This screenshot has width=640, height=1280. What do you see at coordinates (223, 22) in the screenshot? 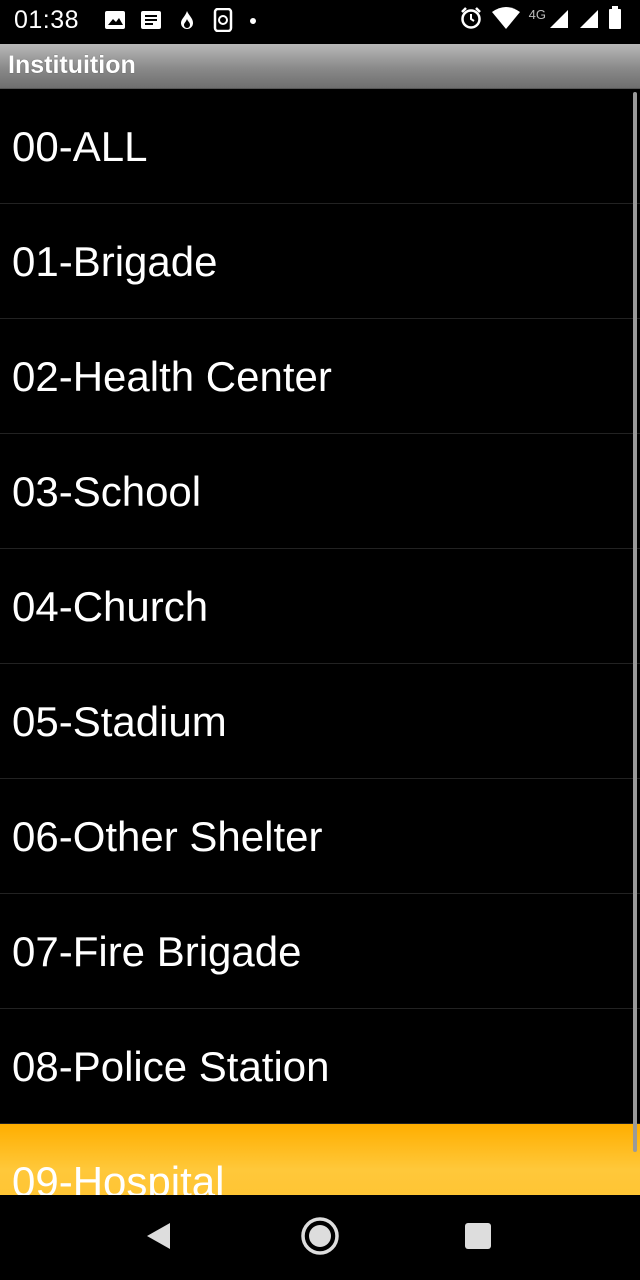
I see `phone-sync-icon` at bounding box center [223, 22].